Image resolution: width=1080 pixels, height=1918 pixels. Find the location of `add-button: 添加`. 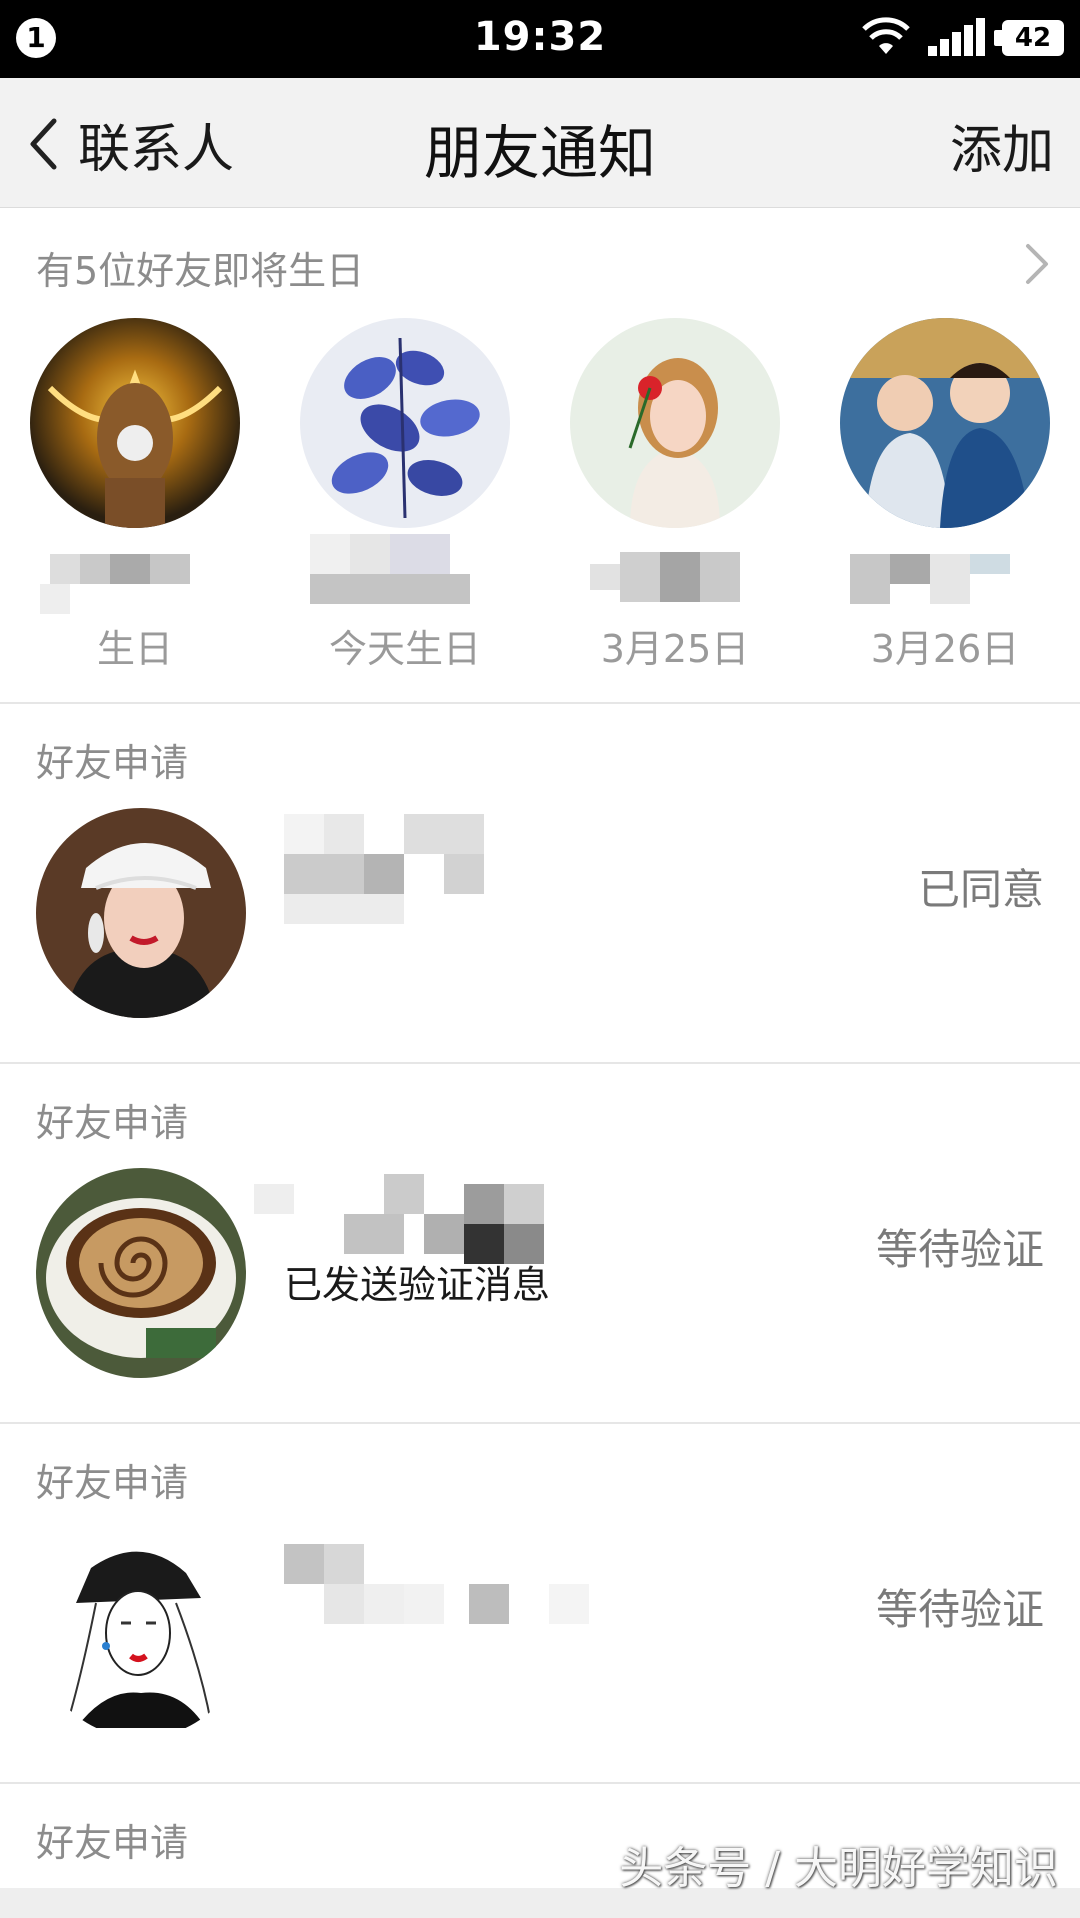

add-button: 添加 is located at coordinates (1002, 145).